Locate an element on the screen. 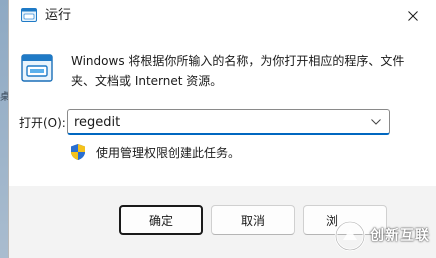  window-title: 运行 is located at coordinates (58, 15).